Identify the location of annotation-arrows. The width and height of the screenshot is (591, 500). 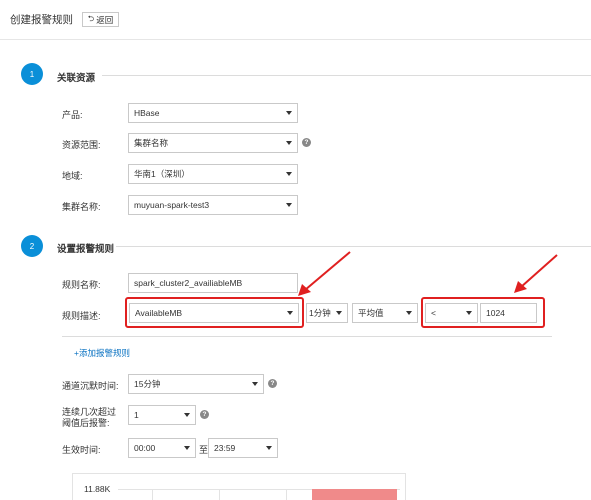
(428, 273).